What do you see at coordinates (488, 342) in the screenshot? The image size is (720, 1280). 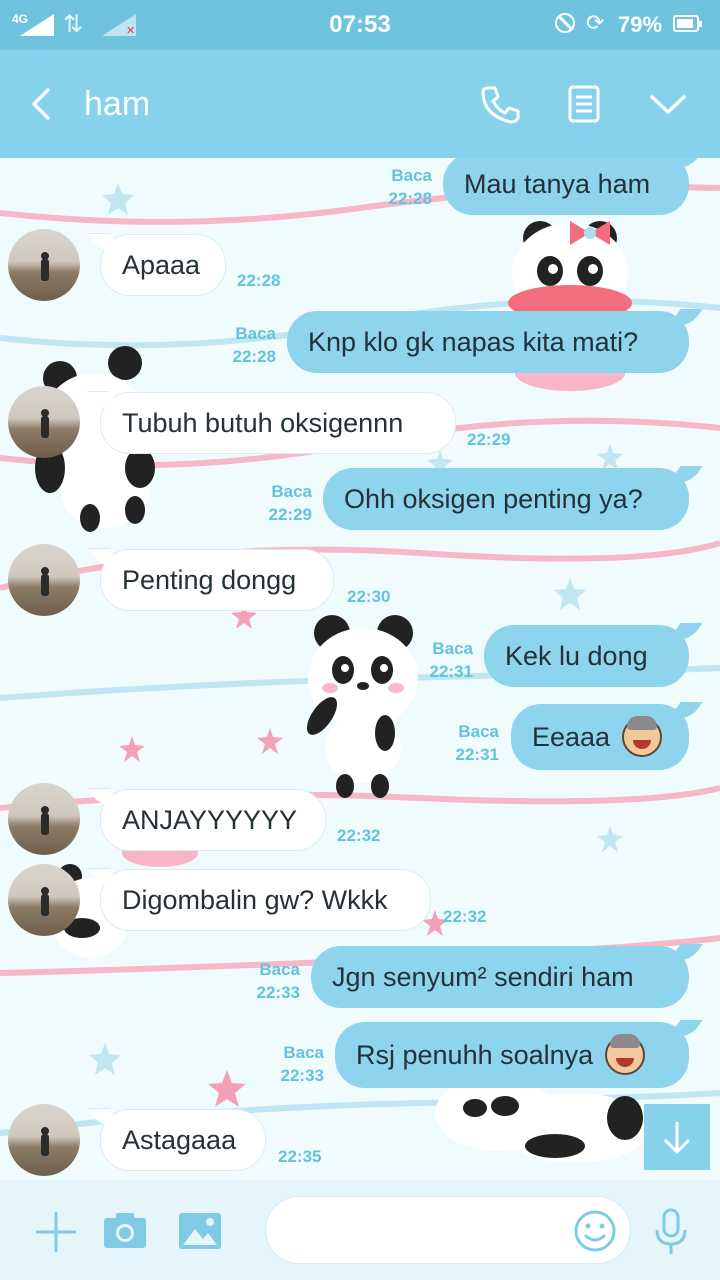 I see `message-bubble-outgoing: Knp klo gk napas kita mati?` at bounding box center [488, 342].